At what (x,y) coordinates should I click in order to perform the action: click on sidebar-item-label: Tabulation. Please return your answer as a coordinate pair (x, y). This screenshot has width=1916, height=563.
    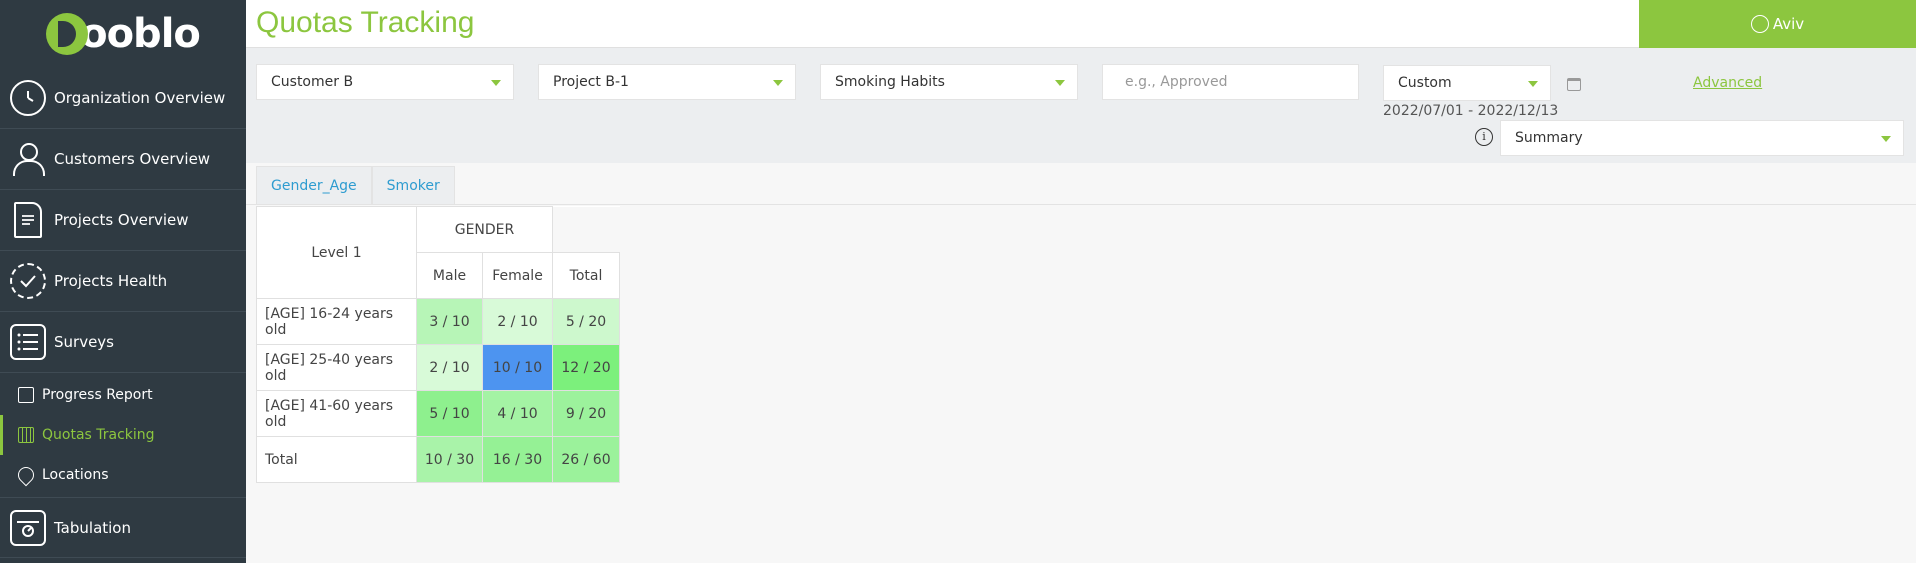
    Looking at the image, I should click on (92, 527).